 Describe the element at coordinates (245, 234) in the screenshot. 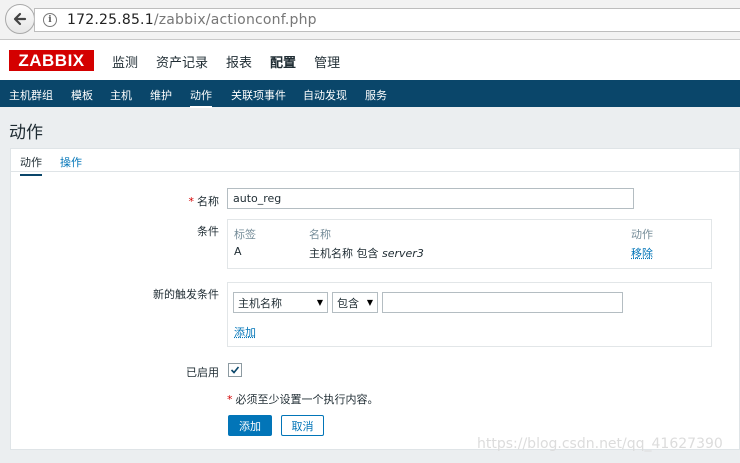

I see `col-tag-header: 标签` at that location.